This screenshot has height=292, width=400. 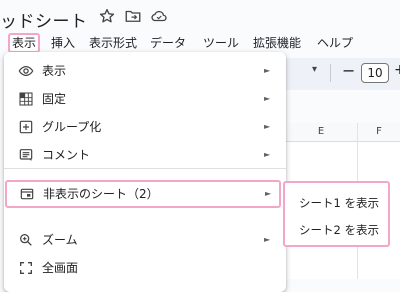 What do you see at coordinates (375, 73) in the screenshot?
I see `font-size-input: 10` at bounding box center [375, 73].